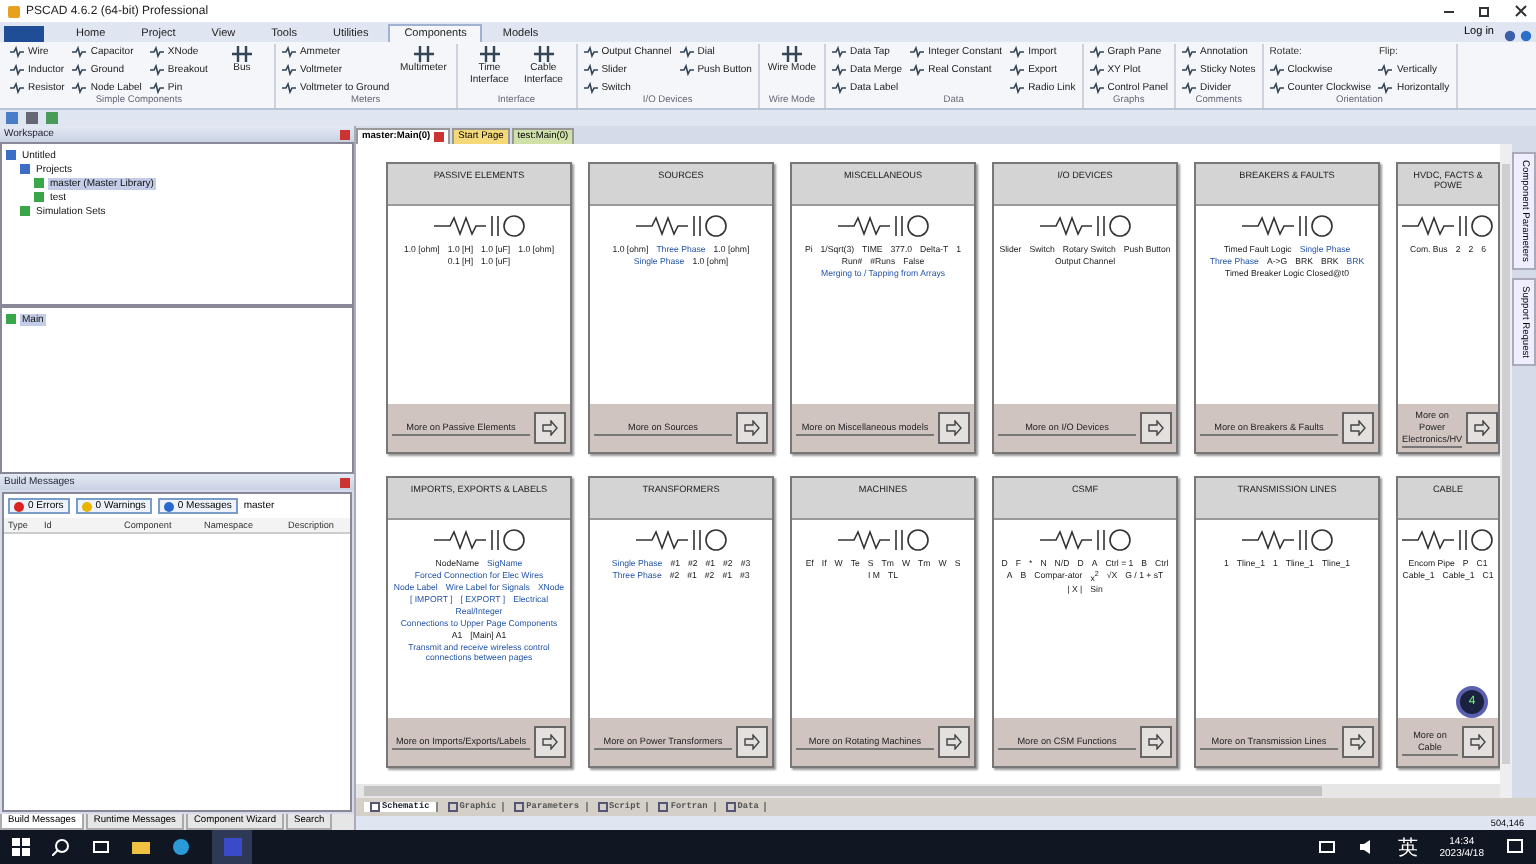 This screenshot has height=864, width=1536. I want to click on windows-icon, so click(21, 847).